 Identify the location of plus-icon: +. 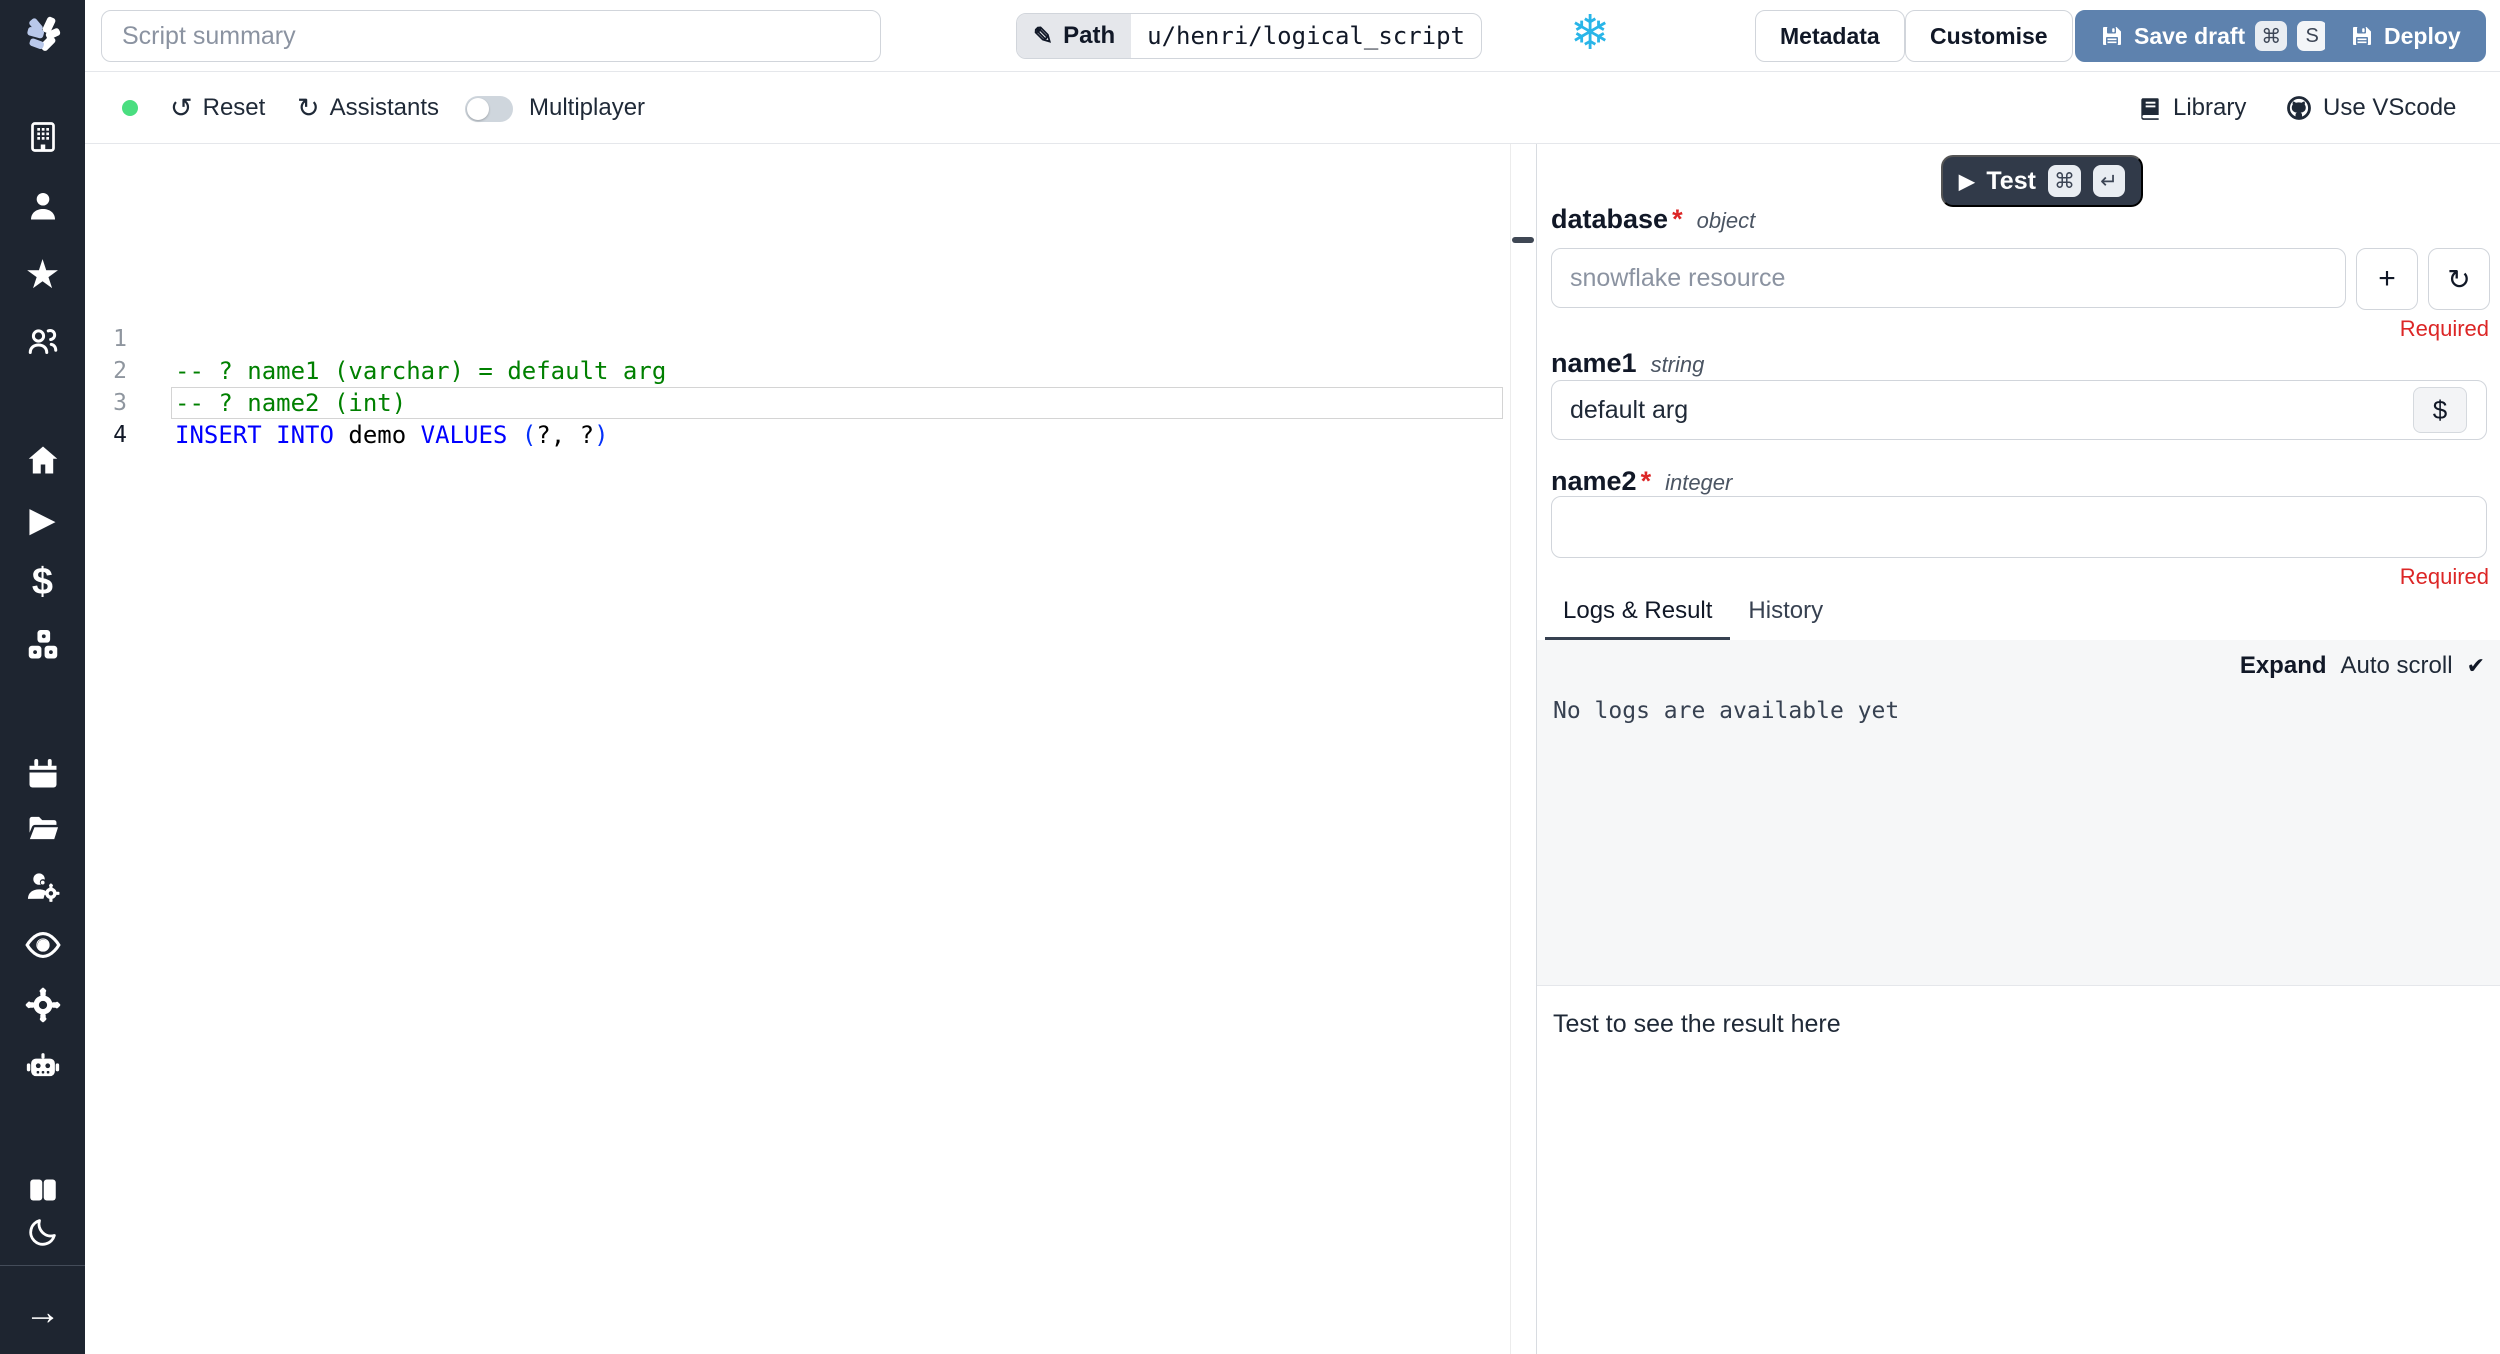
(2387, 278).